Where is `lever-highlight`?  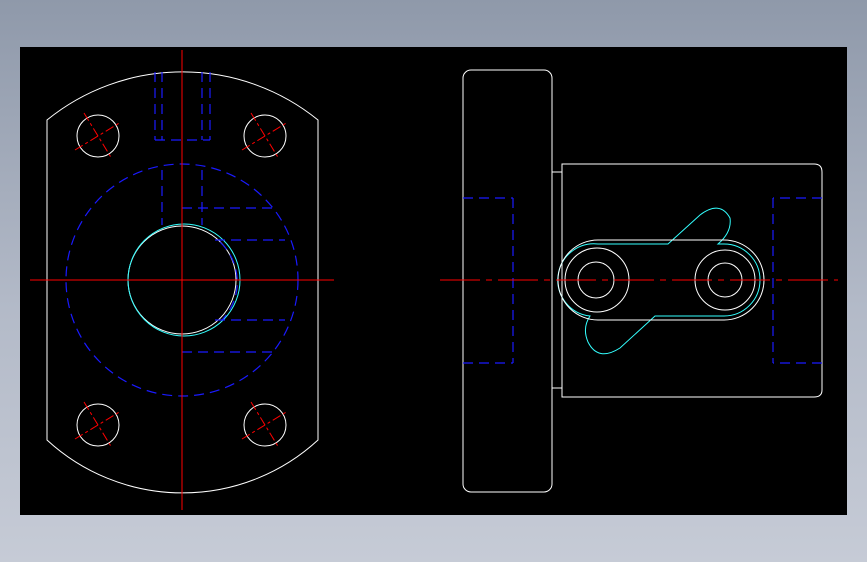
lever-highlight is located at coordinates (659, 281).